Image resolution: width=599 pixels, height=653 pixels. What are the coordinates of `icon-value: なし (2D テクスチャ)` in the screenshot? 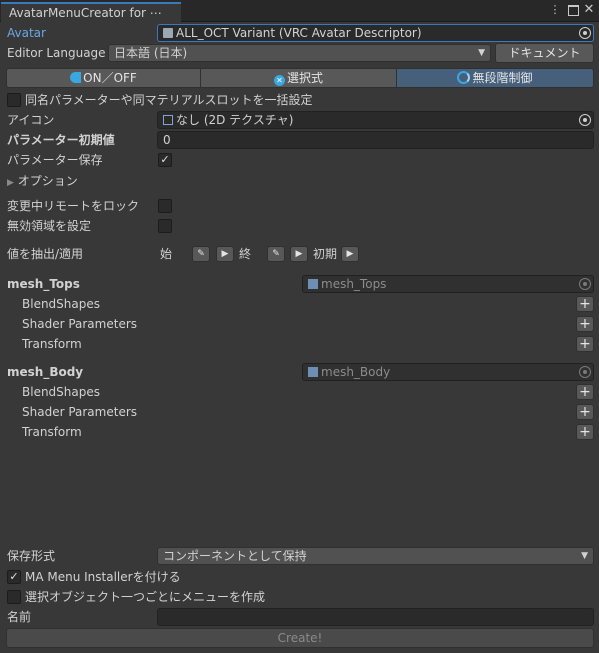 It's located at (235, 120).